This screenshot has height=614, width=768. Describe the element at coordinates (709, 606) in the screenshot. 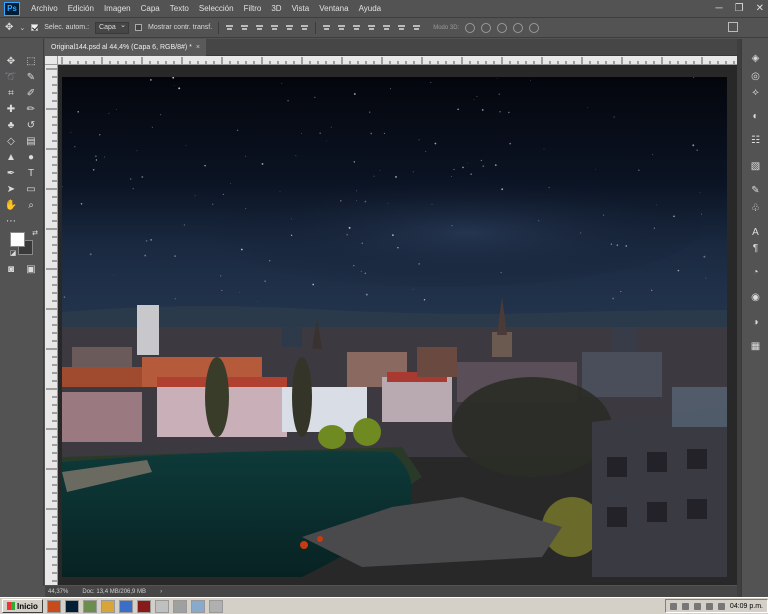

I see `volume-icon` at that location.